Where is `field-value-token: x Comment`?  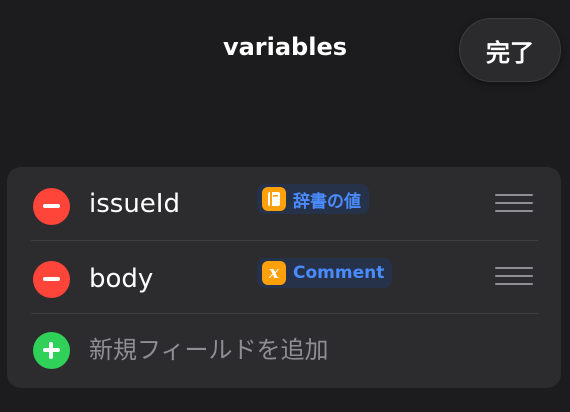
field-value-token: x Comment is located at coordinates (325, 273).